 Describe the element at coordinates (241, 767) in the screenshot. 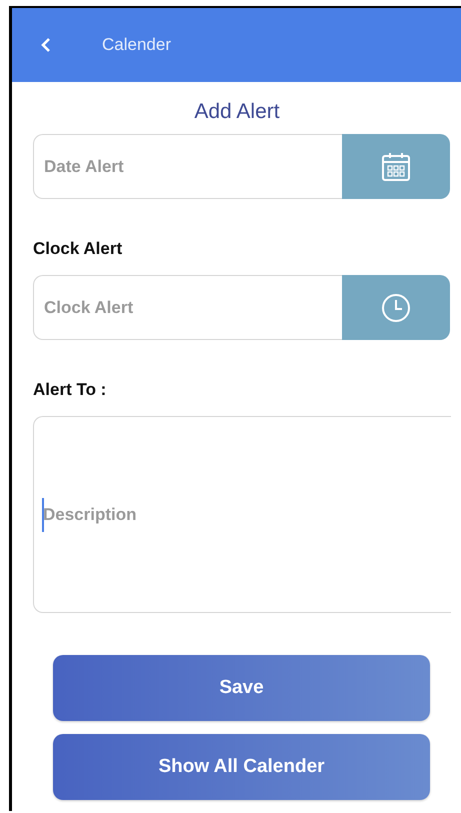

I see `show-all-button: Show All Calender` at that location.